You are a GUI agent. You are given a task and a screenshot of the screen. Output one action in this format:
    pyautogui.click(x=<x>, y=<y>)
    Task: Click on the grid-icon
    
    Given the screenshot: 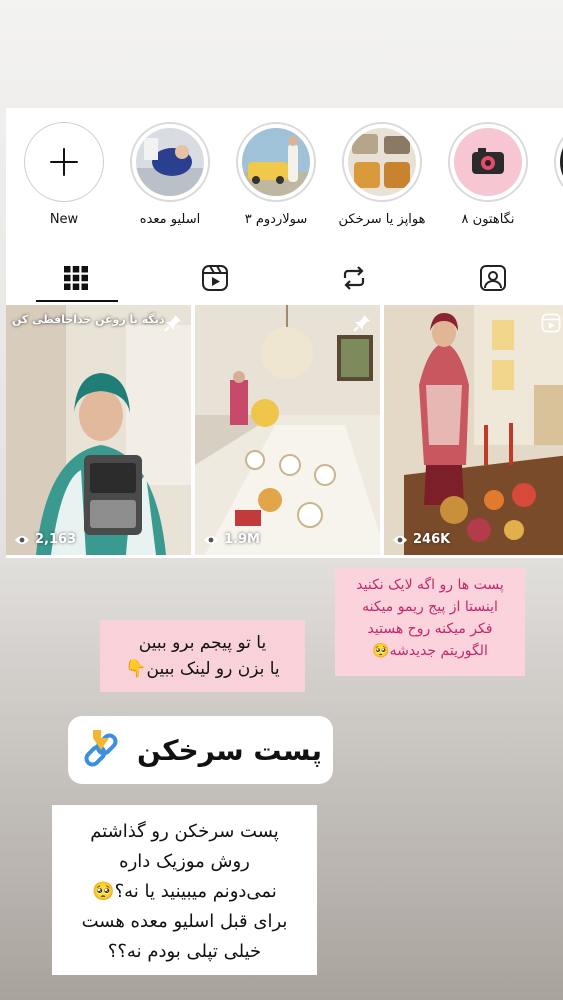 What is the action you would take?
    pyautogui.click(x=75, y=278)
    